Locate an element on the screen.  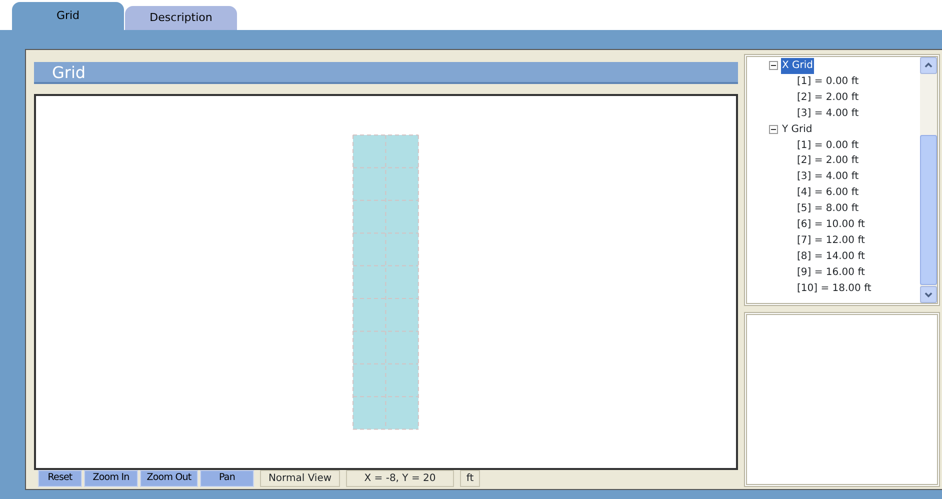
tree-leaf: [4] = 6.00 ft is located at coordinates (858, 193).